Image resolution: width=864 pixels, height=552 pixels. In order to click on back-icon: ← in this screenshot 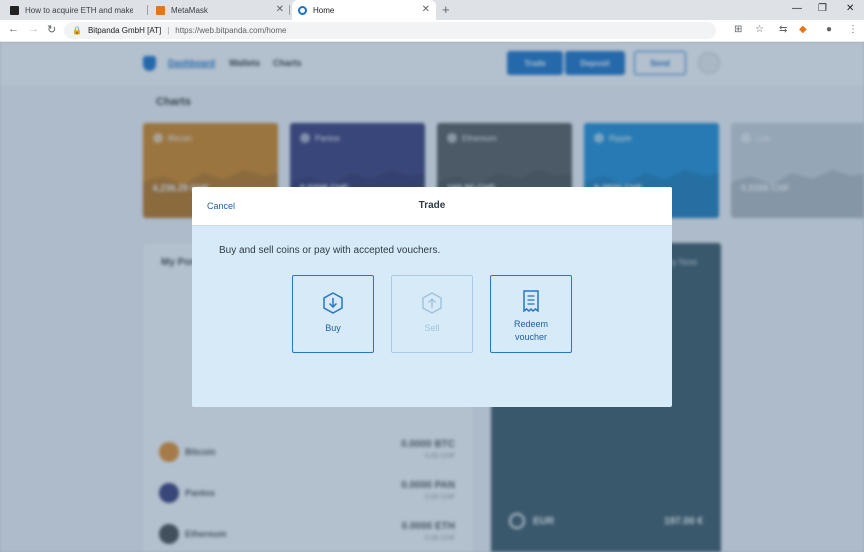, I will do `click(13, 29)`.